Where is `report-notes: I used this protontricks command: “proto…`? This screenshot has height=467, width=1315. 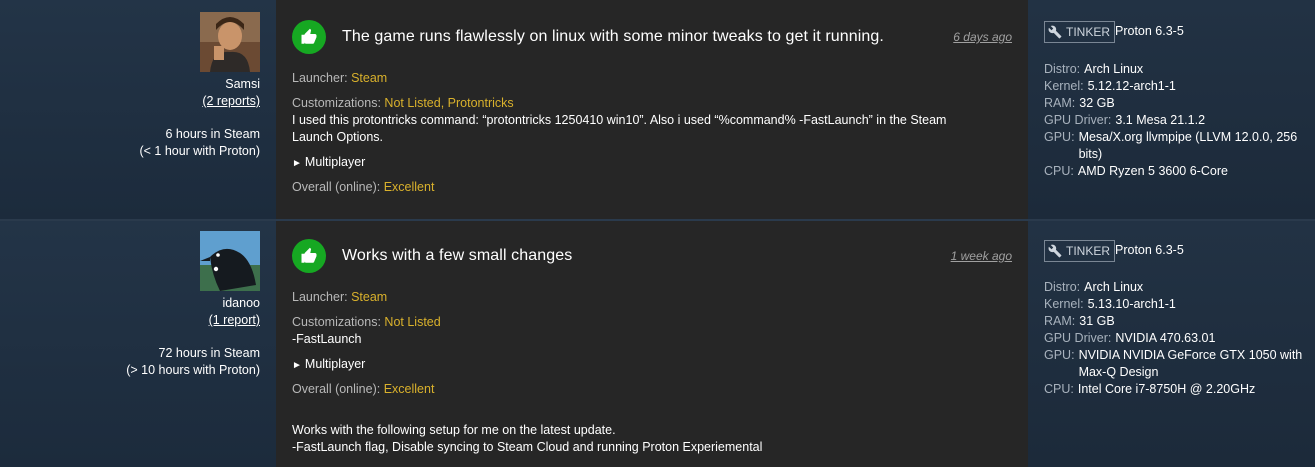 report-notes: I used this protontricks command: “proto… is located at coordinates (619, 128).